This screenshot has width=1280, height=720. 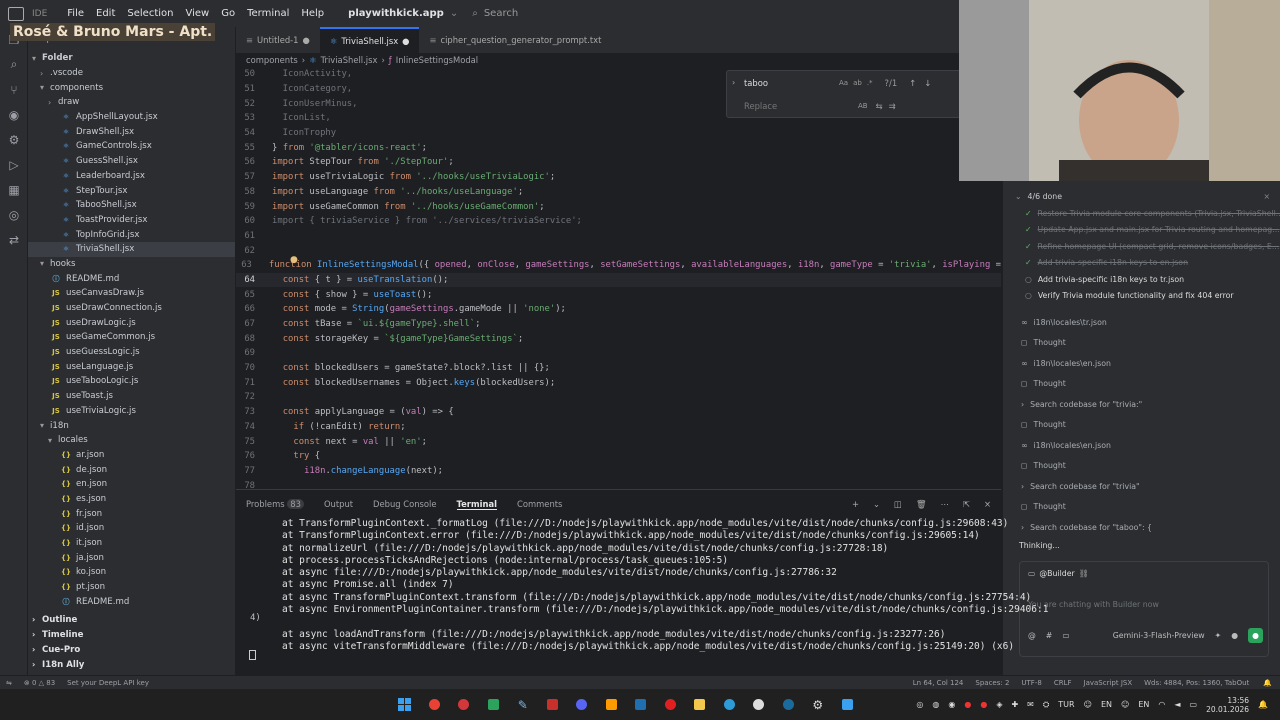 What do you see at coordinates (272, 60) in the screenshot?
I see `breadcrumb-item: components` at bounding box center [272, 60].